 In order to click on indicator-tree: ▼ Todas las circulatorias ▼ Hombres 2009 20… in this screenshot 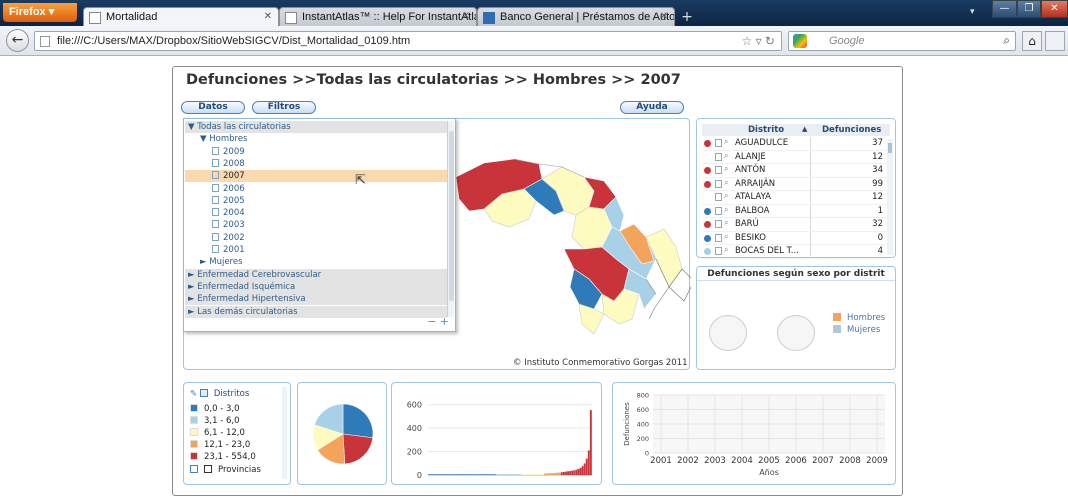, I will do `click(319, 225)`.